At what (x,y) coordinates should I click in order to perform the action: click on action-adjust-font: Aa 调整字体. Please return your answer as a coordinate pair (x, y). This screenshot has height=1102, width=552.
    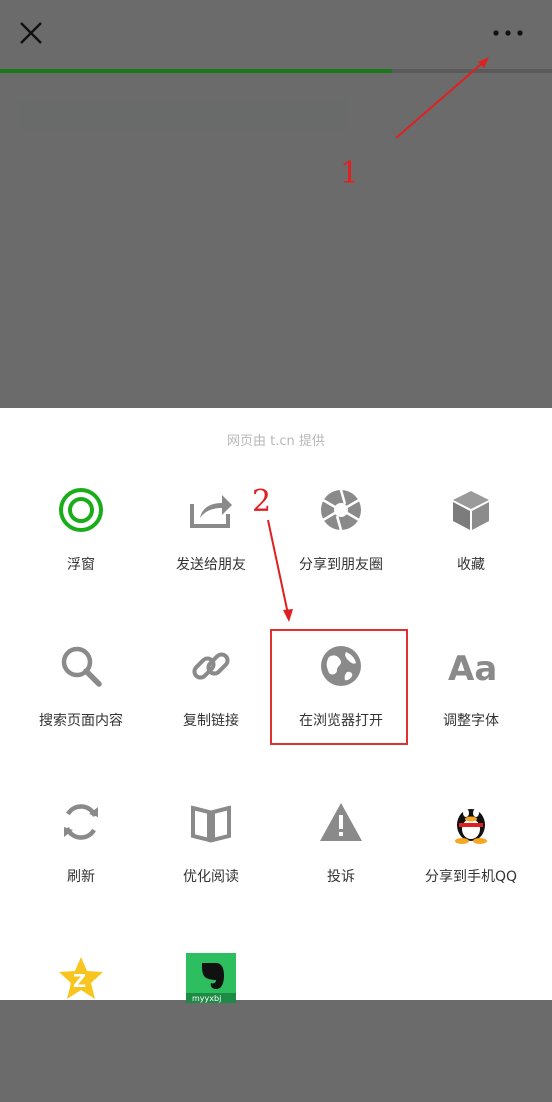
    Looking at the image, I should click on (471, 712).